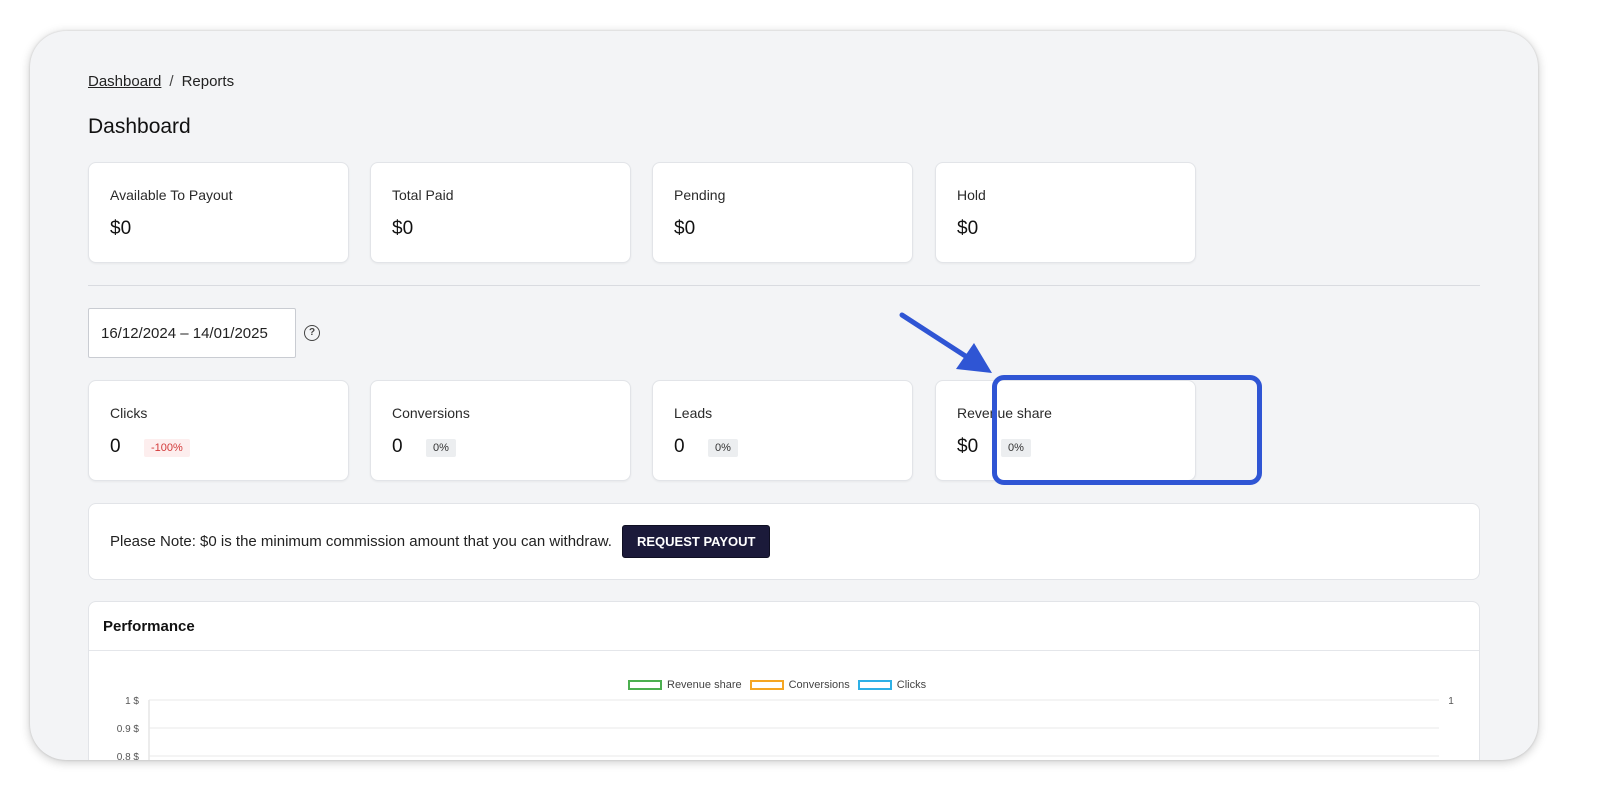 The image size is (1600, 806). Describe the element at coordinates (208, 81) in the screenshot. I see `breadcrumb-current: Reports` at that location.